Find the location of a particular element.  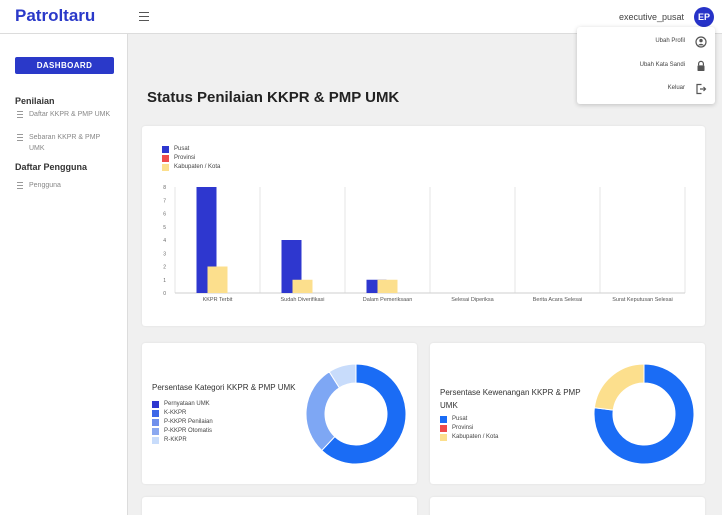

menu-item-label: Ubah Kata Sandi is located at coordinates (662, 65).